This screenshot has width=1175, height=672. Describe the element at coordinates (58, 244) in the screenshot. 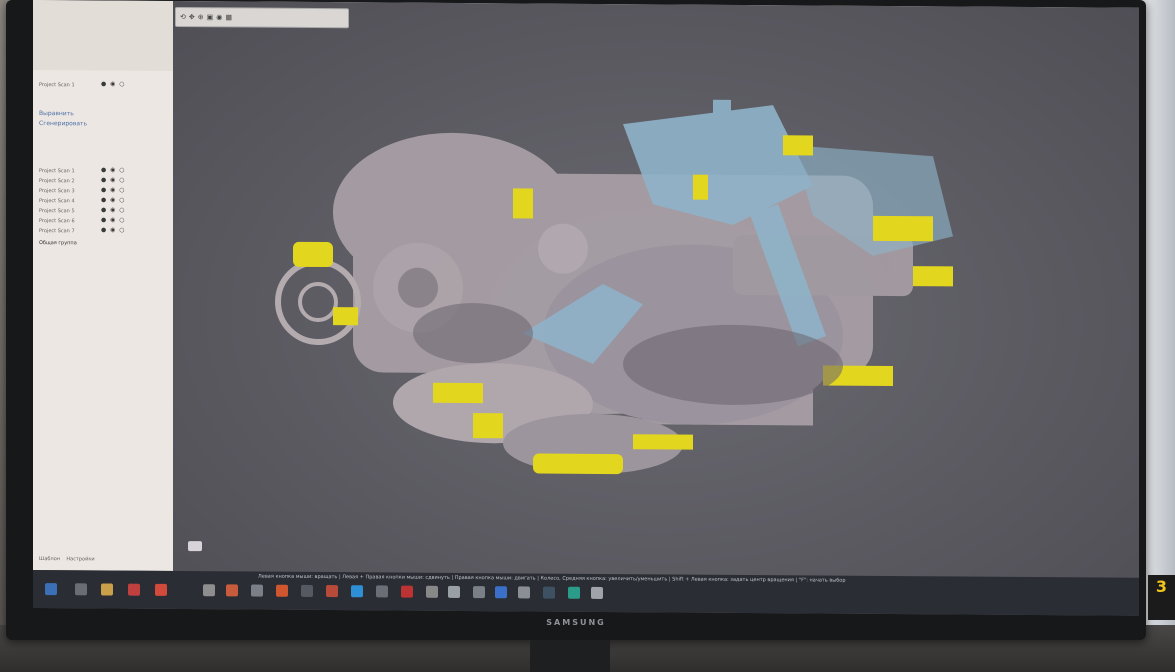

I see `group-row: Общая группа` at that location.